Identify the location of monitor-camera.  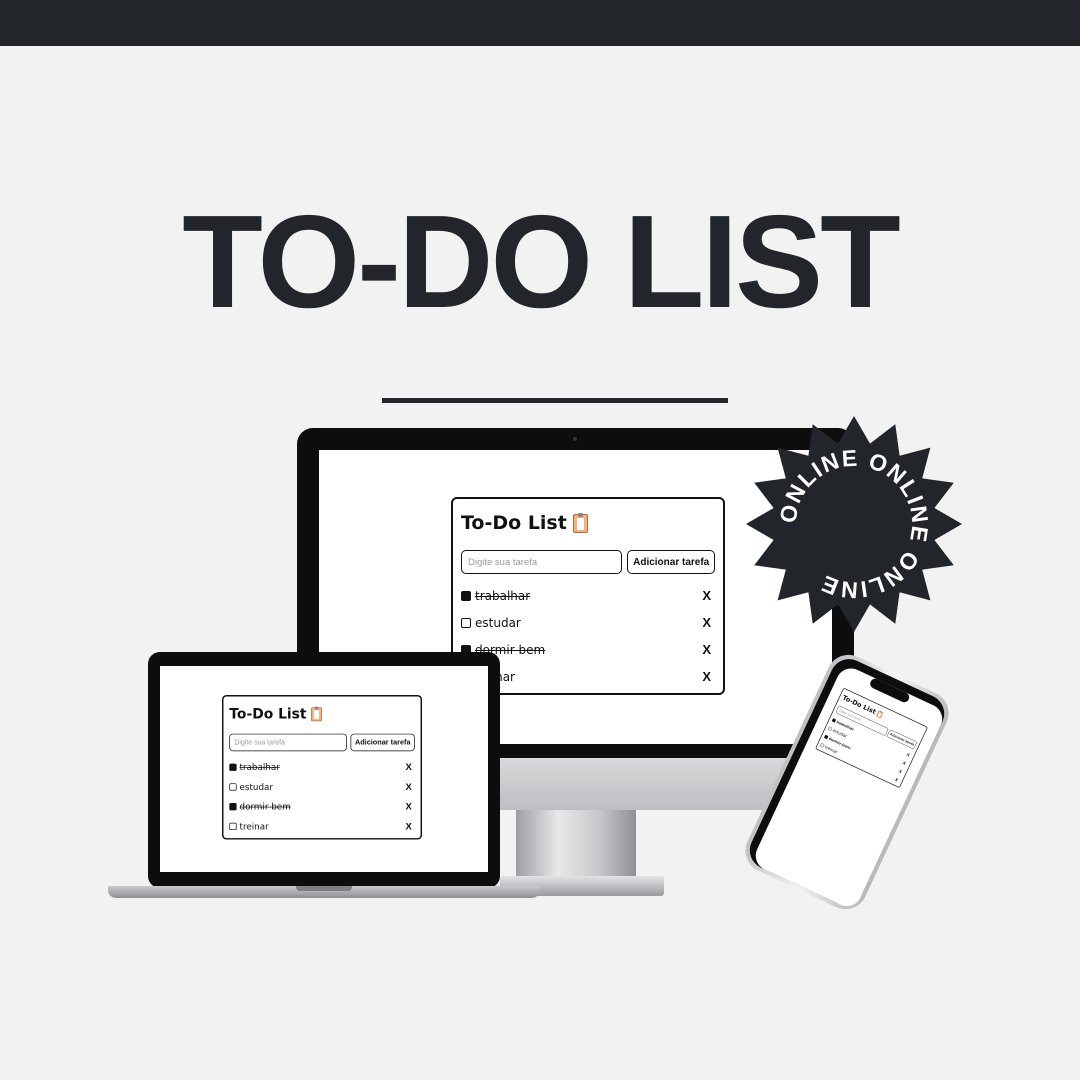
(575, 439).